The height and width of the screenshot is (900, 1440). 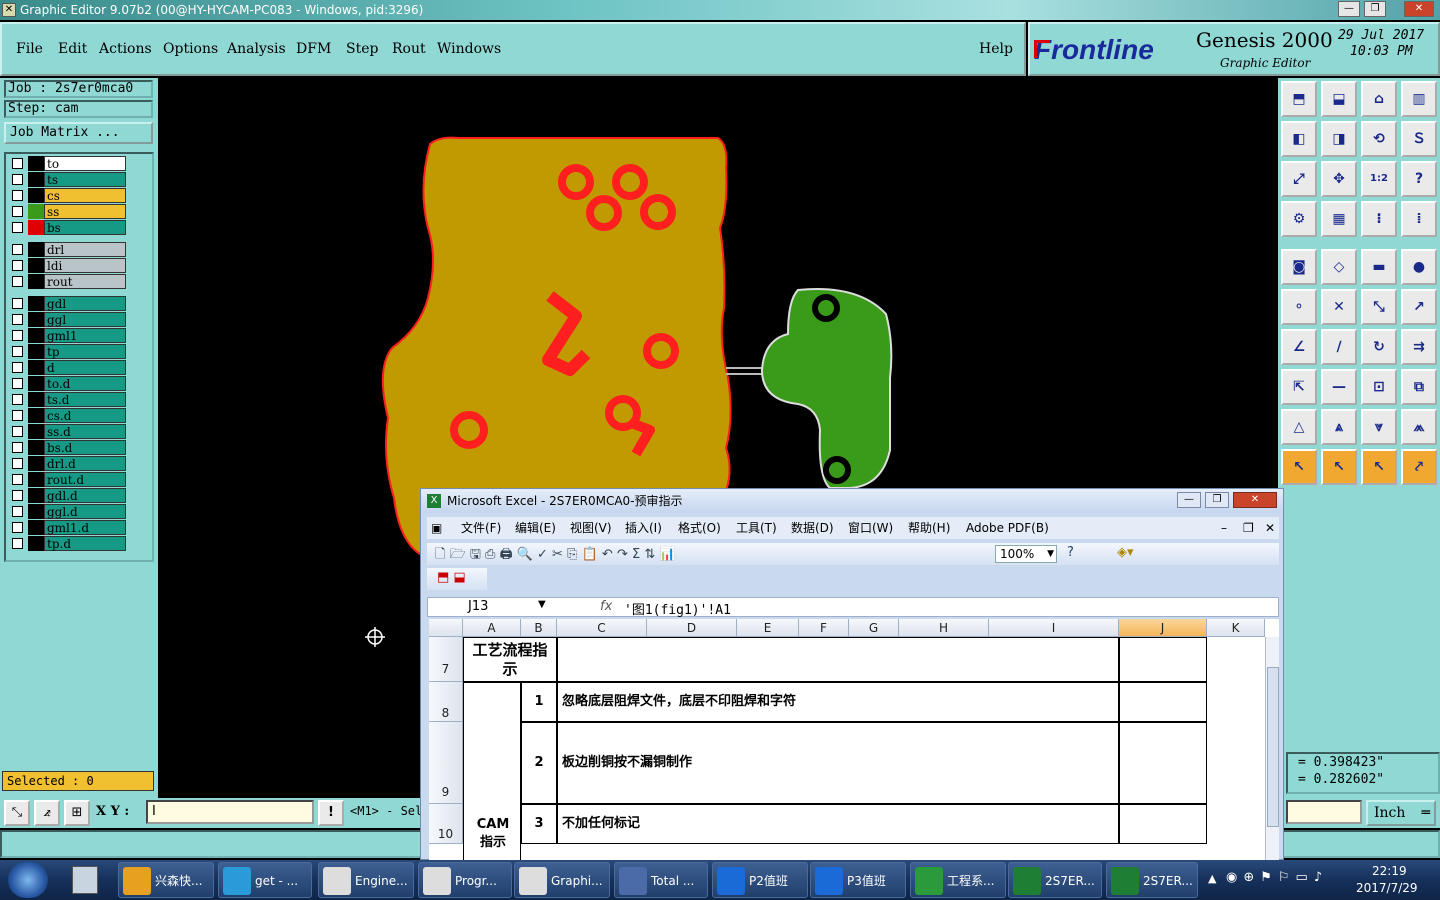 What do you see at coordinates (1272, 749) in the screenshot?
I see `vertical-scrollbar` at bounding box center [1272, 749].